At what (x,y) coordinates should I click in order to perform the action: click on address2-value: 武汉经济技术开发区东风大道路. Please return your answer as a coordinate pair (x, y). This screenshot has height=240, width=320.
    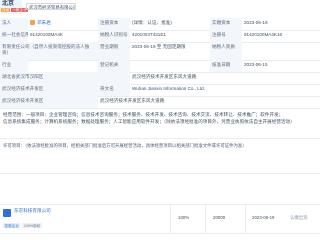
    Looking at the image, I should click on (132, 100).